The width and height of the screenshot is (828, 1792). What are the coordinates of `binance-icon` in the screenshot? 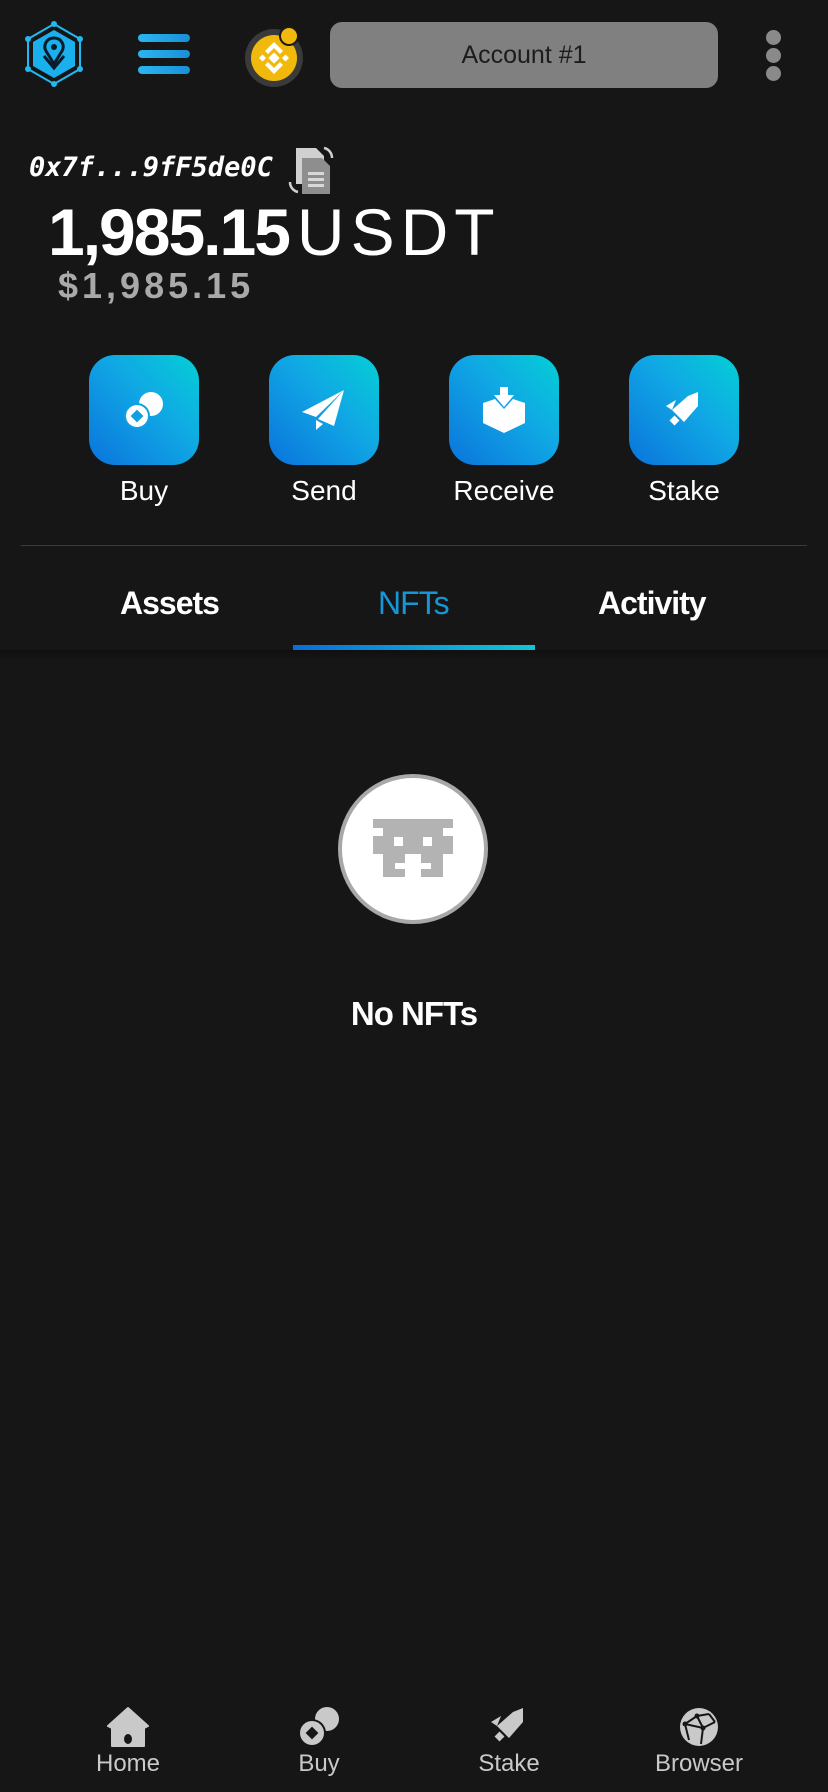 It's located at (274, 56).